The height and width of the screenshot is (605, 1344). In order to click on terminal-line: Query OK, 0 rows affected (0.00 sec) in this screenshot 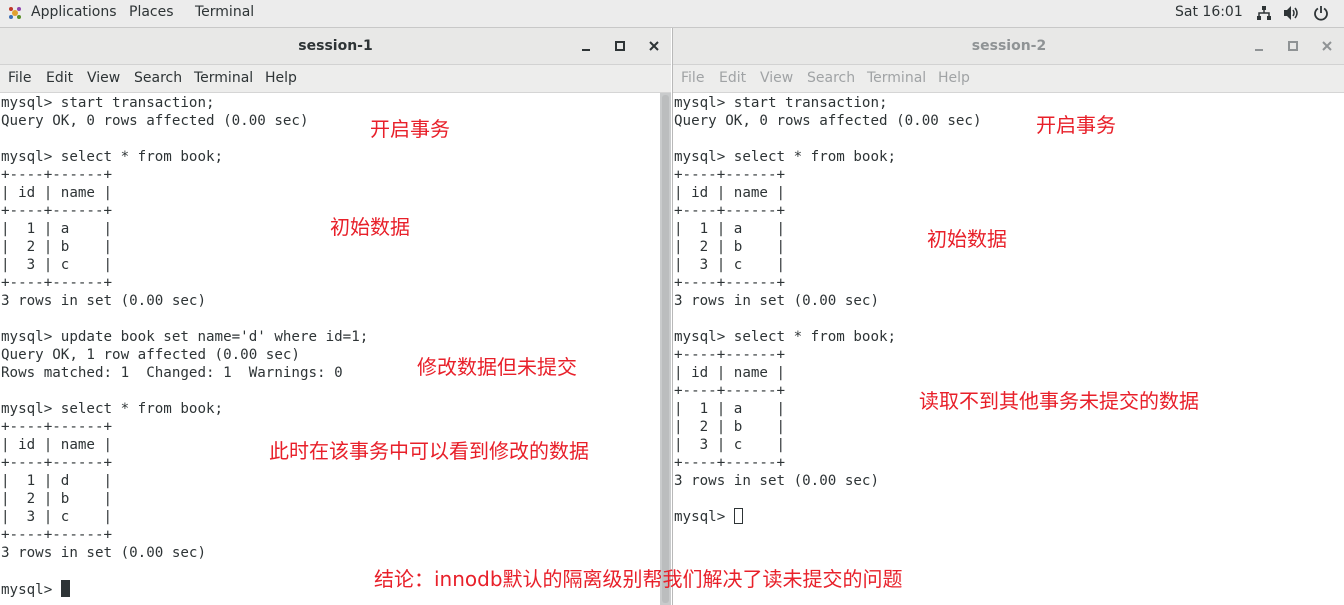, I will do `click(155, 121)`.